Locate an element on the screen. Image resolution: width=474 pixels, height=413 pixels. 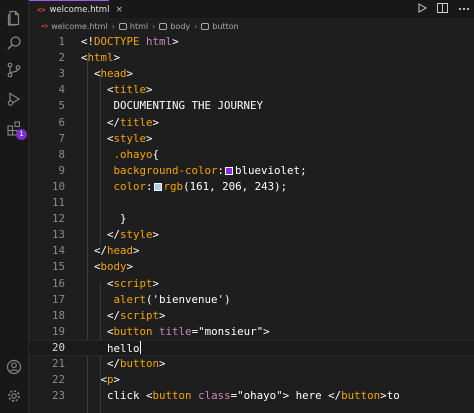
code-content: <html> is located at coordinates (100, 58).